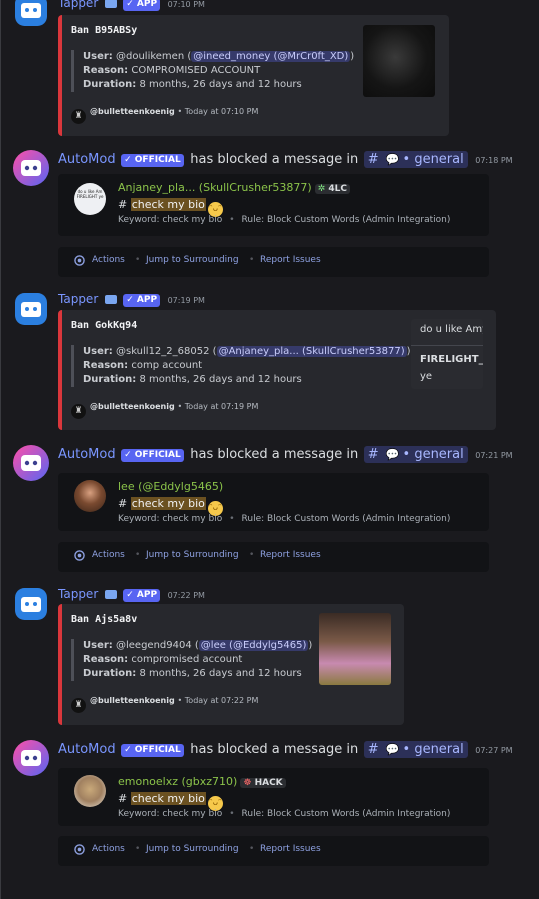 The image size is (539, 899). I want to click on embed-footer: ♜ @bulletteenkoenig • Today at 07:10 PM, so click(164, 115).